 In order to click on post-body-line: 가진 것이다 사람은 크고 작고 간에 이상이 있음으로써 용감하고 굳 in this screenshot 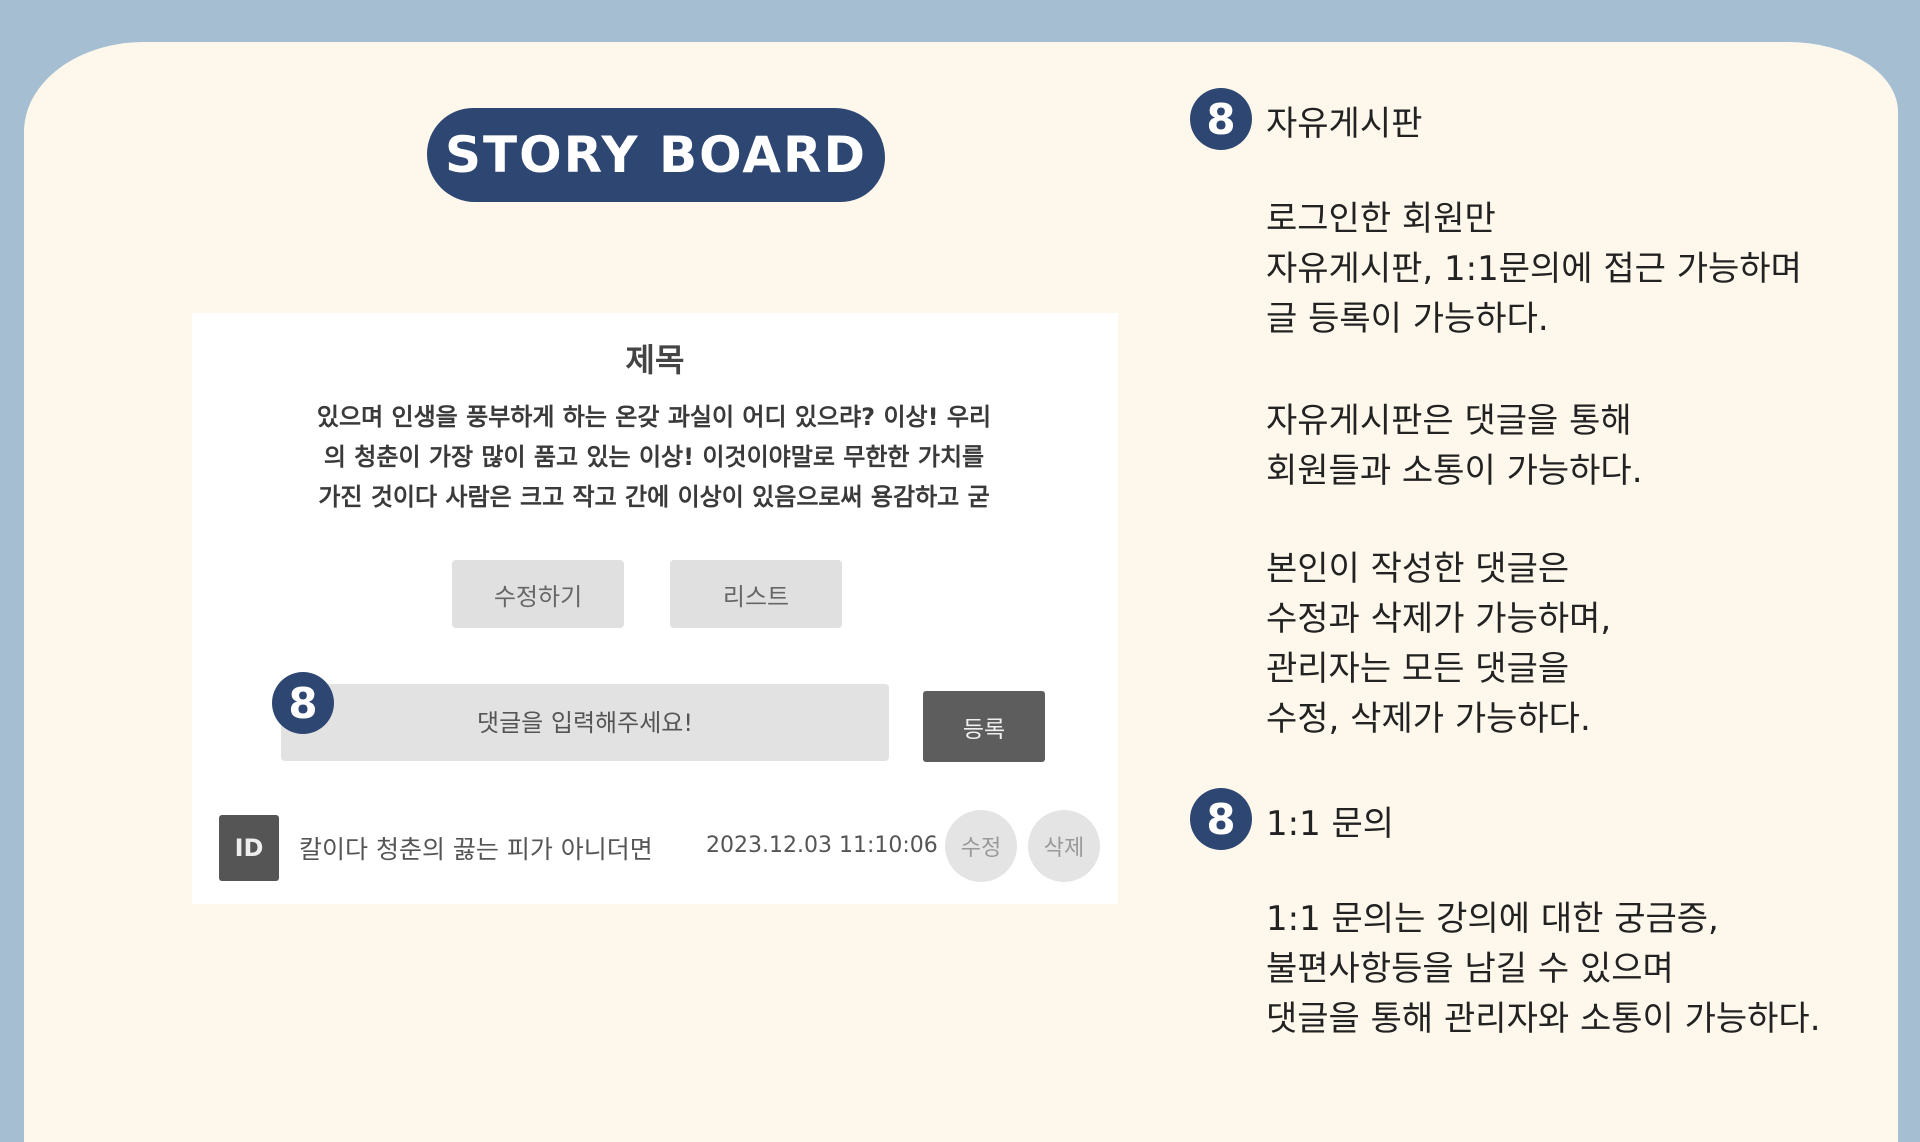, I will do `click(654, 497)`.